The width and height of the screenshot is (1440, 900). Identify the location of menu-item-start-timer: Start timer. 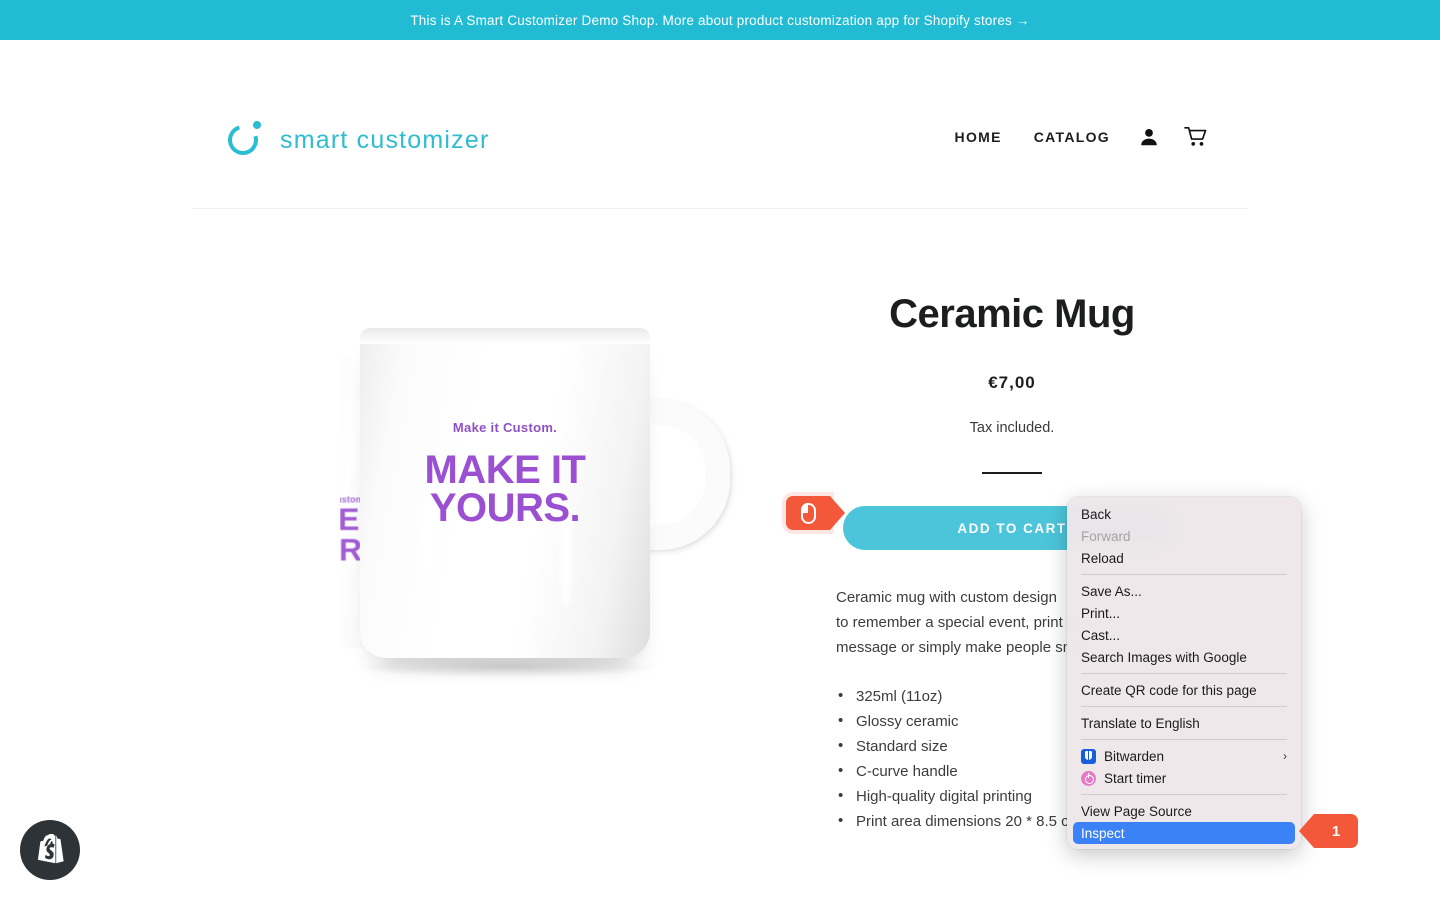
(1184, 778).